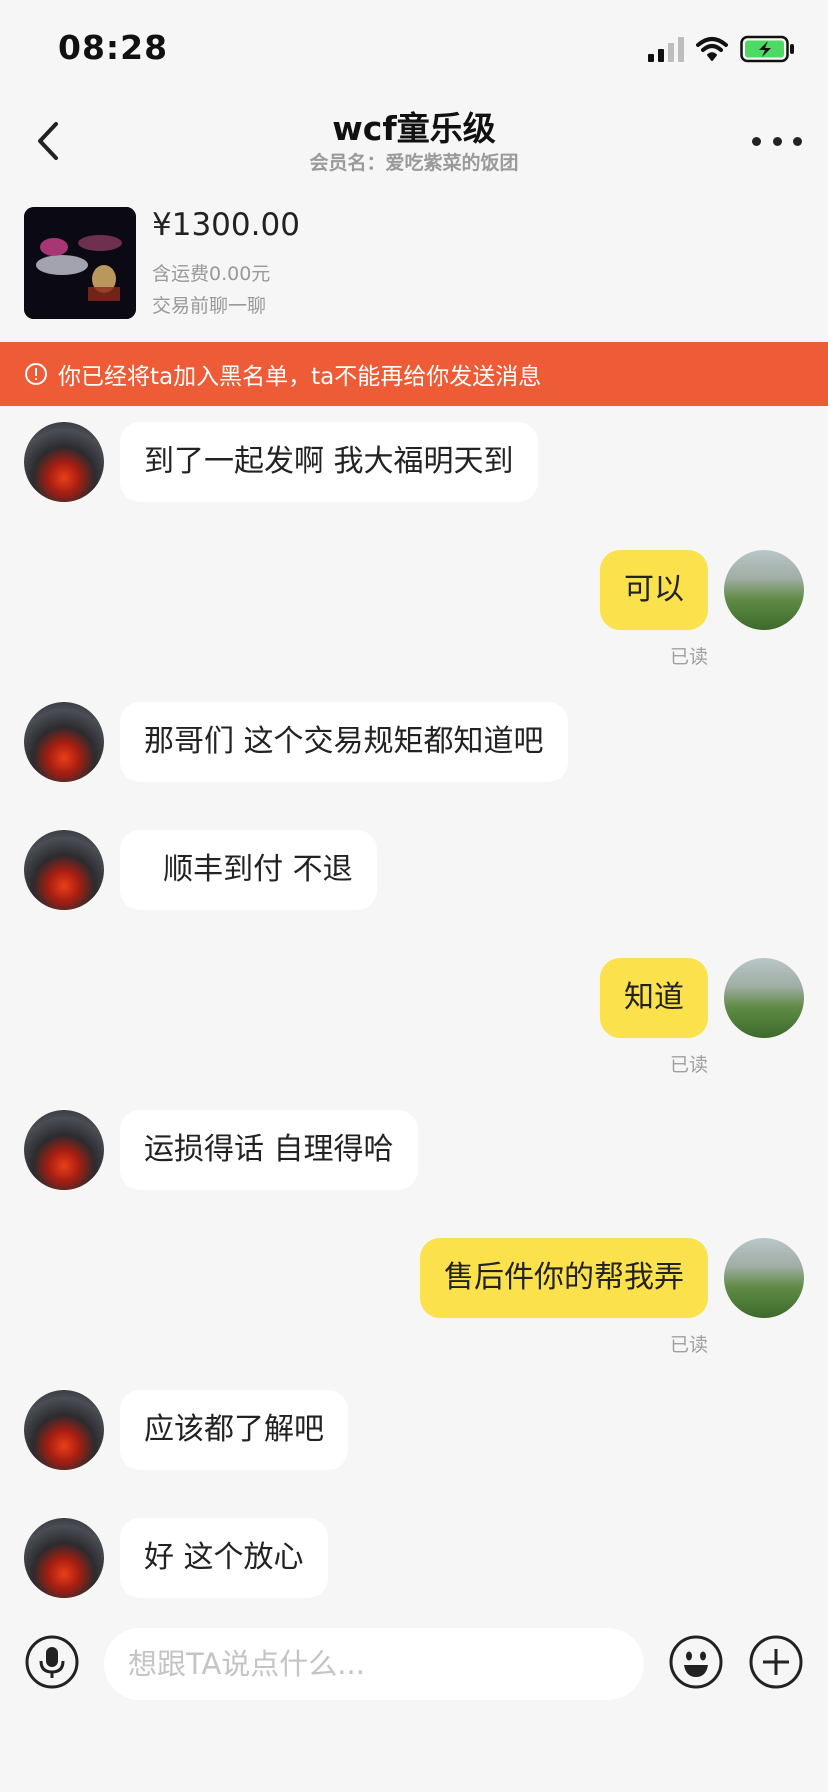  What do you see at coordinates (767, 49) in the screenshot?
I see `battery-charging-icon` at bounding box center [767, 49].